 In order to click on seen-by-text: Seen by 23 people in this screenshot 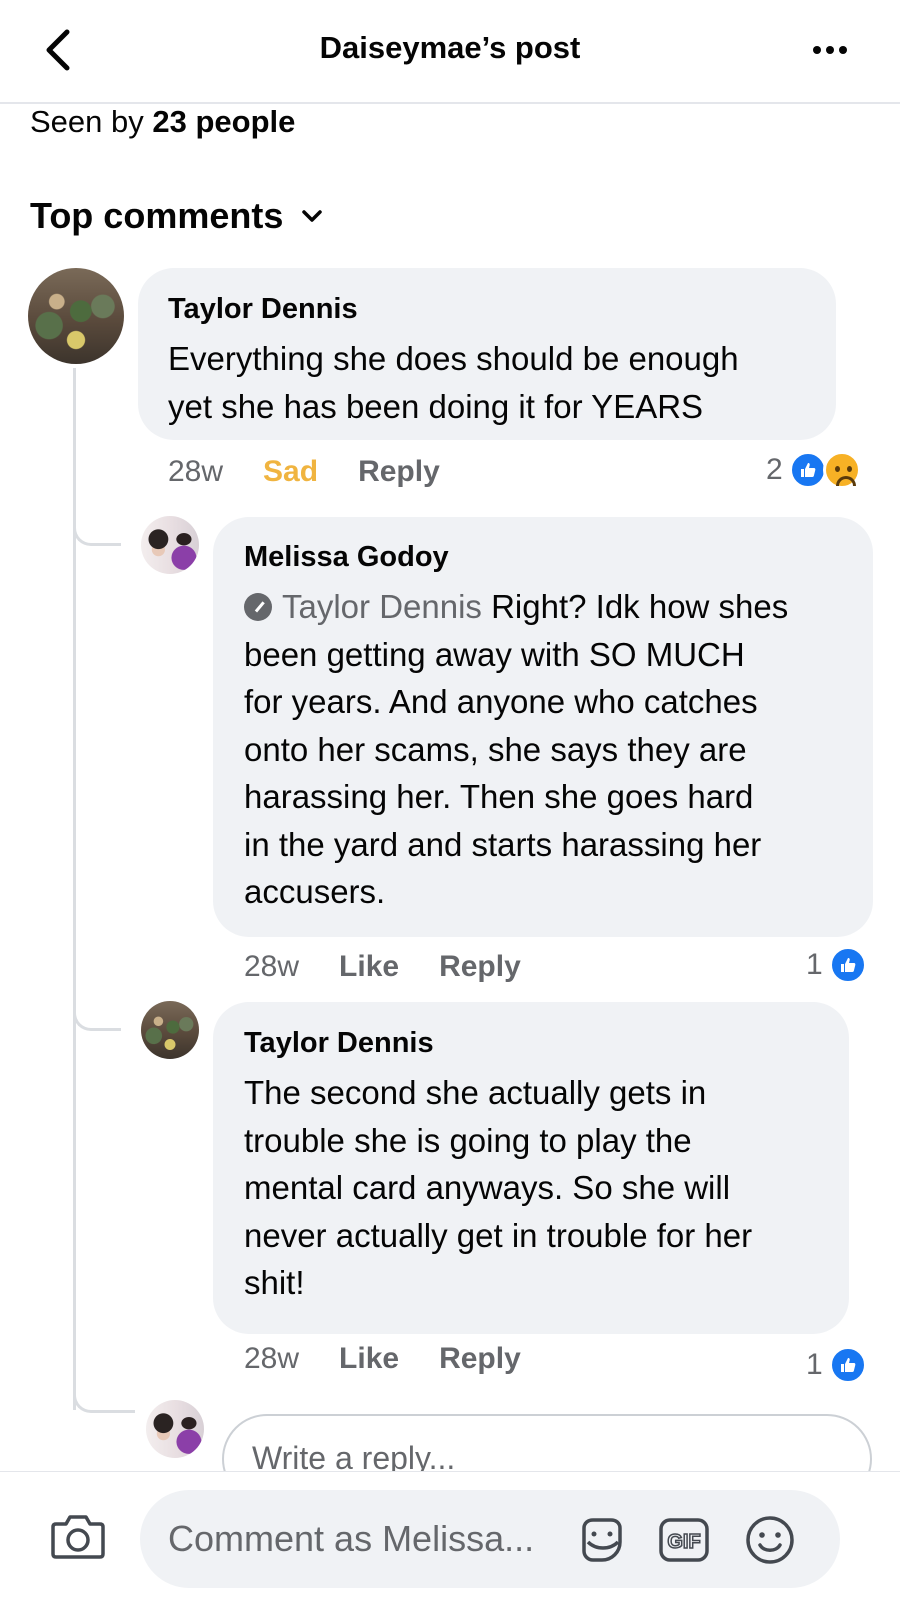, I will do `click(162, 122)`.